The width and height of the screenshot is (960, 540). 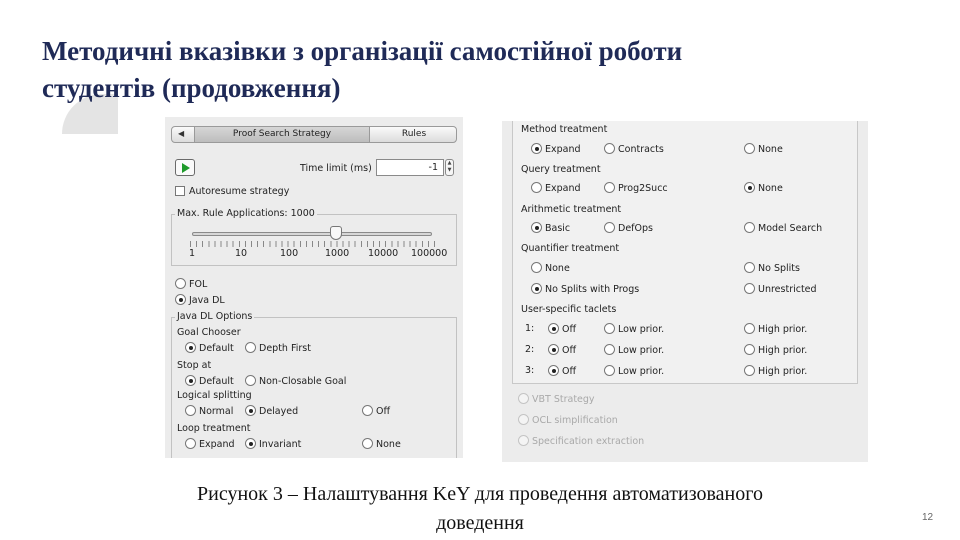 I want to click on method-contracts-label: Contracts, so click(x=641, y=149).